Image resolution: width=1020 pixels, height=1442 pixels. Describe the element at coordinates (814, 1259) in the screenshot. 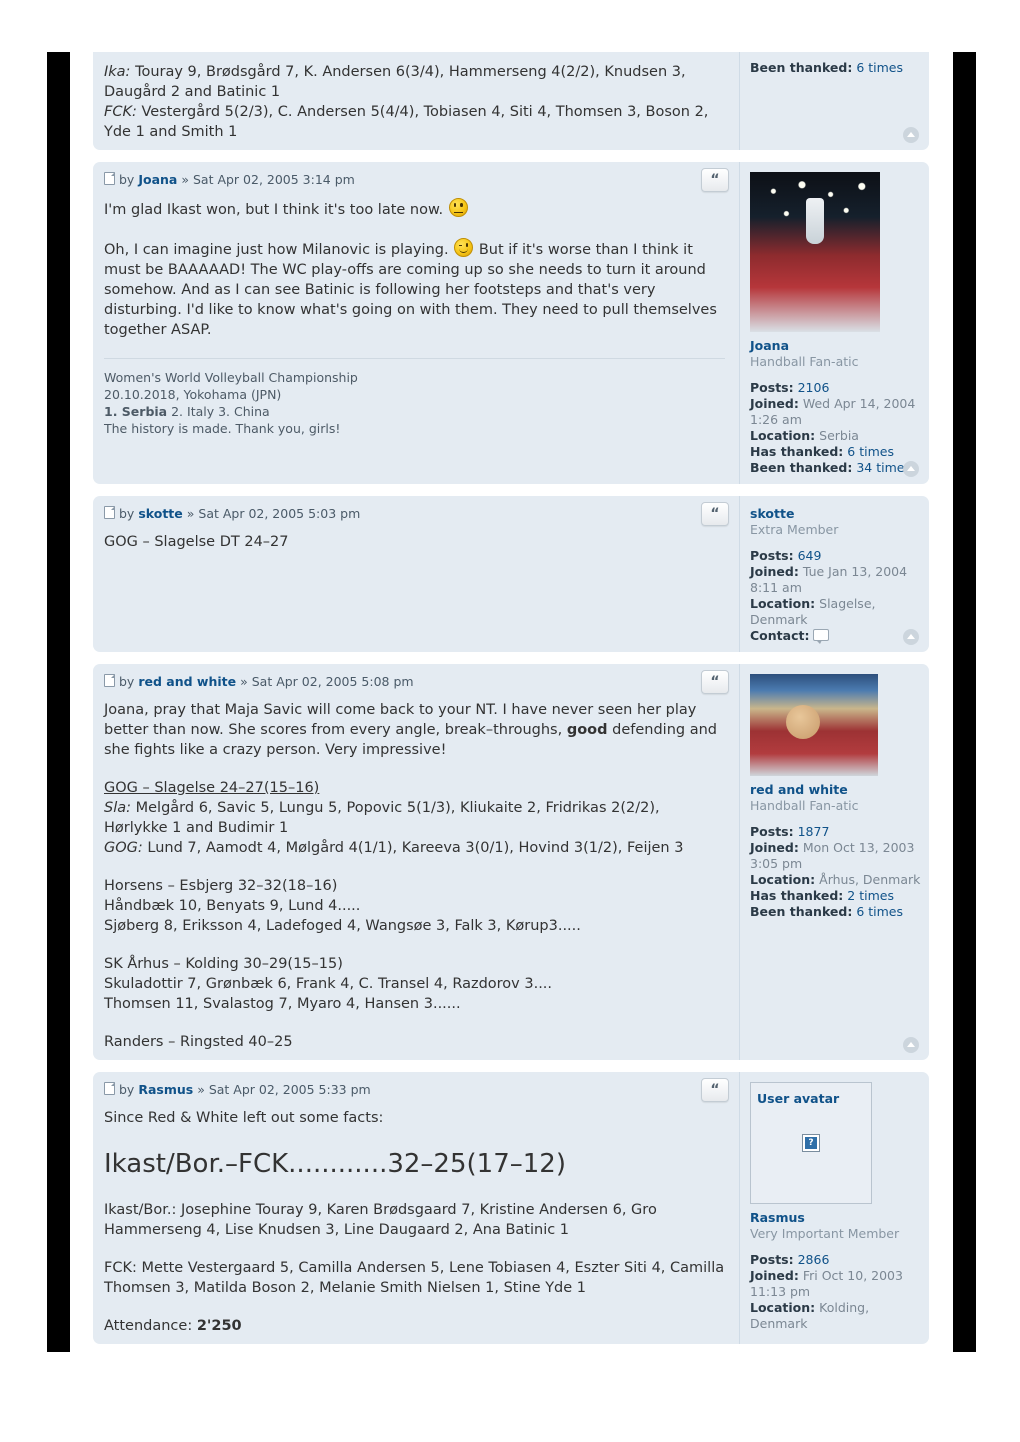

I see `posts-value: 2866` at that location.